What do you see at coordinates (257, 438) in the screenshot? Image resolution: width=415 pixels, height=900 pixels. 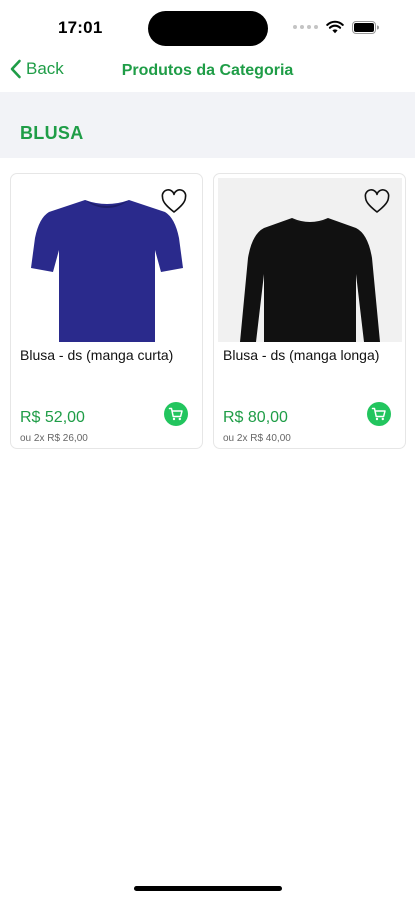 I see `installment-text: ou 2x R$ 40,00` at bounding box center [257, 438].